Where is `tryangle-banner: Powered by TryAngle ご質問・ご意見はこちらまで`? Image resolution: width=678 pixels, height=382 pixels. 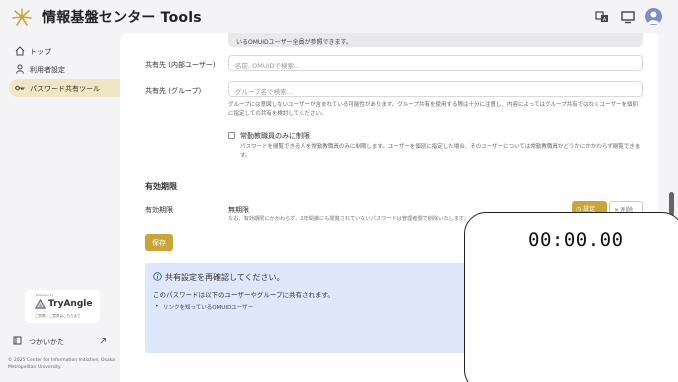
tryangle-banner: Powered by TryAngle ご質問・ご意見はこちらまで is located at coordinates (62, 306).